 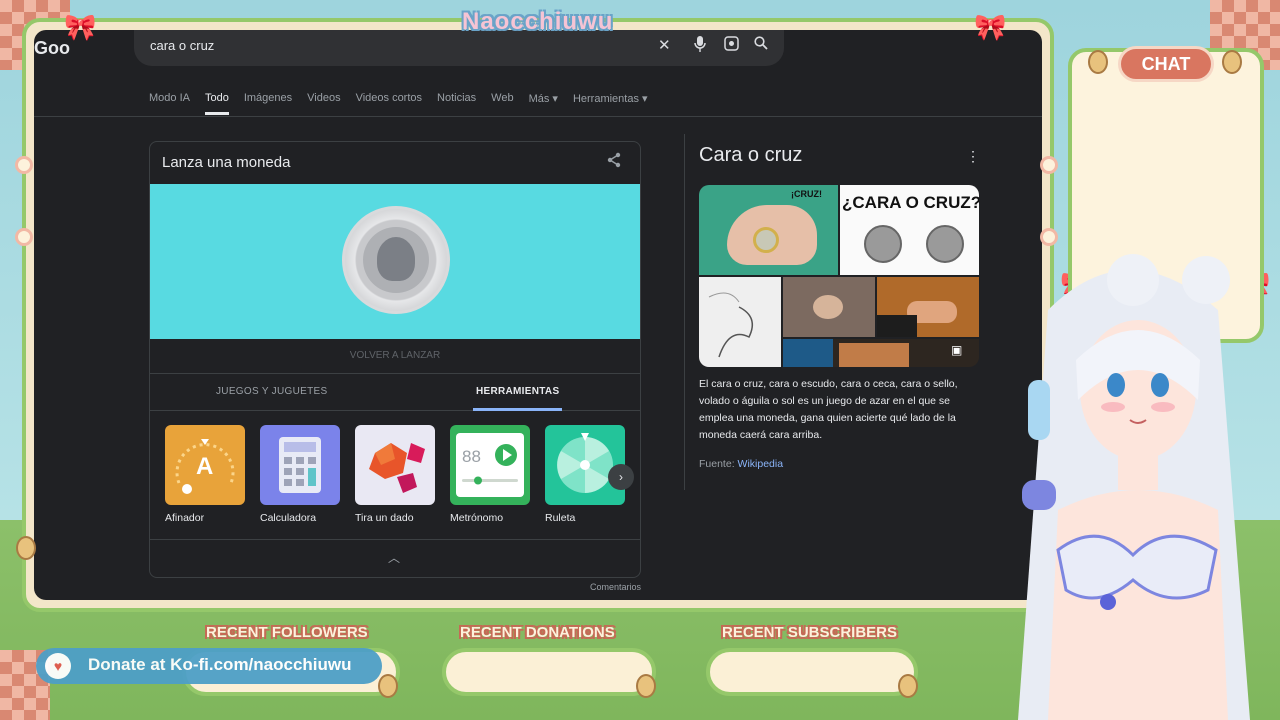 What do you see at coordinates (717, 464) in the screenshot?
I see `source-label: Fuente:` at bounding box center [717, 464].